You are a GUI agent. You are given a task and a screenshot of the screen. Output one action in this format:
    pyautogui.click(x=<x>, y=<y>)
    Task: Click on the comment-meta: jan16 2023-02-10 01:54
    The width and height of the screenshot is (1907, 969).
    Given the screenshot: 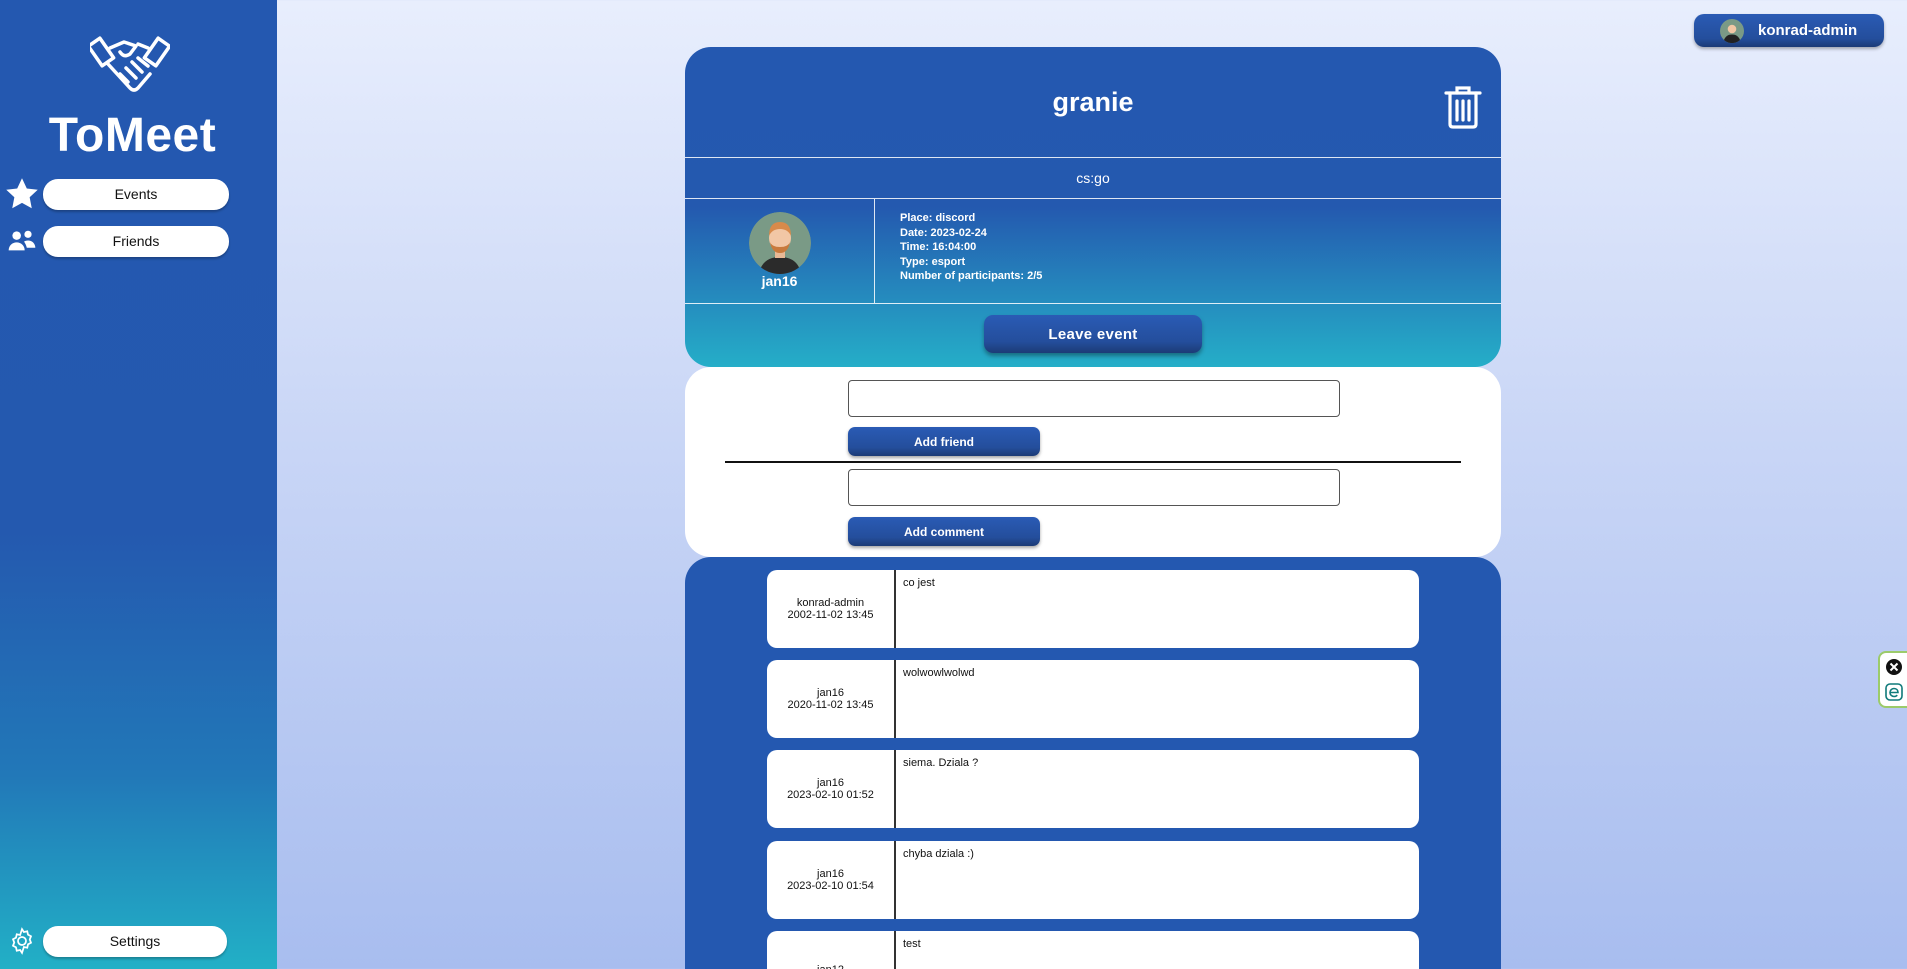 What is the action you would take?
    pyautogui.click(x=831, y=880)
    